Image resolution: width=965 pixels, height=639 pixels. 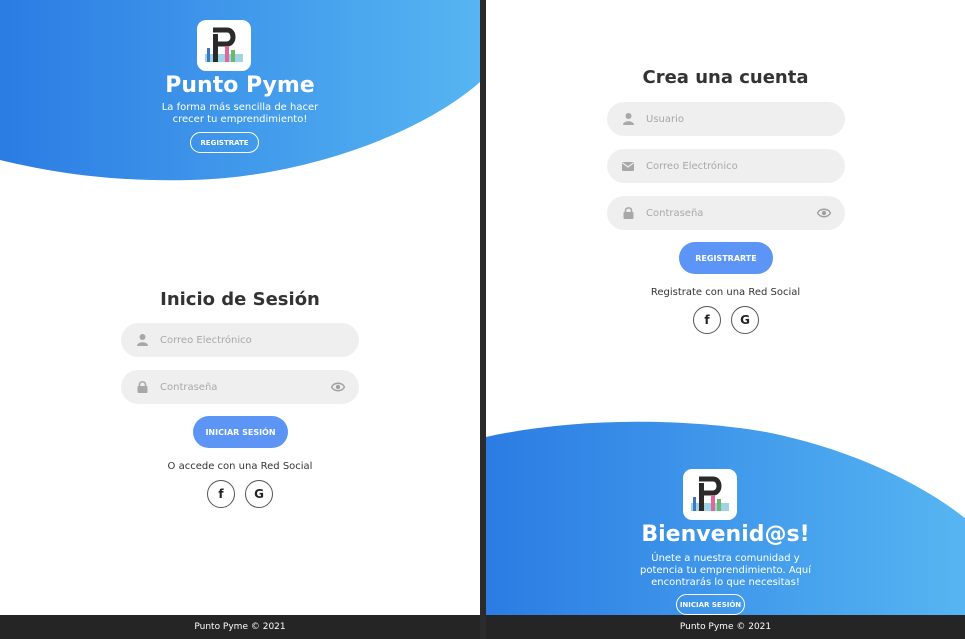 I want to click on brand-subtitle-line2: crecer tu emprendimiento!, so click(x=240, y=119).